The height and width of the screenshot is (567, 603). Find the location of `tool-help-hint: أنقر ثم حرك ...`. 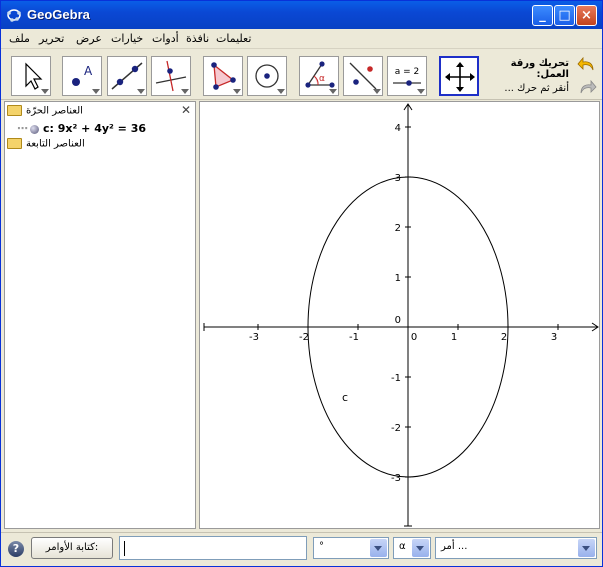

tool-help-hint: أنقر ثم حرك ... is located at coordinates (536, 88).